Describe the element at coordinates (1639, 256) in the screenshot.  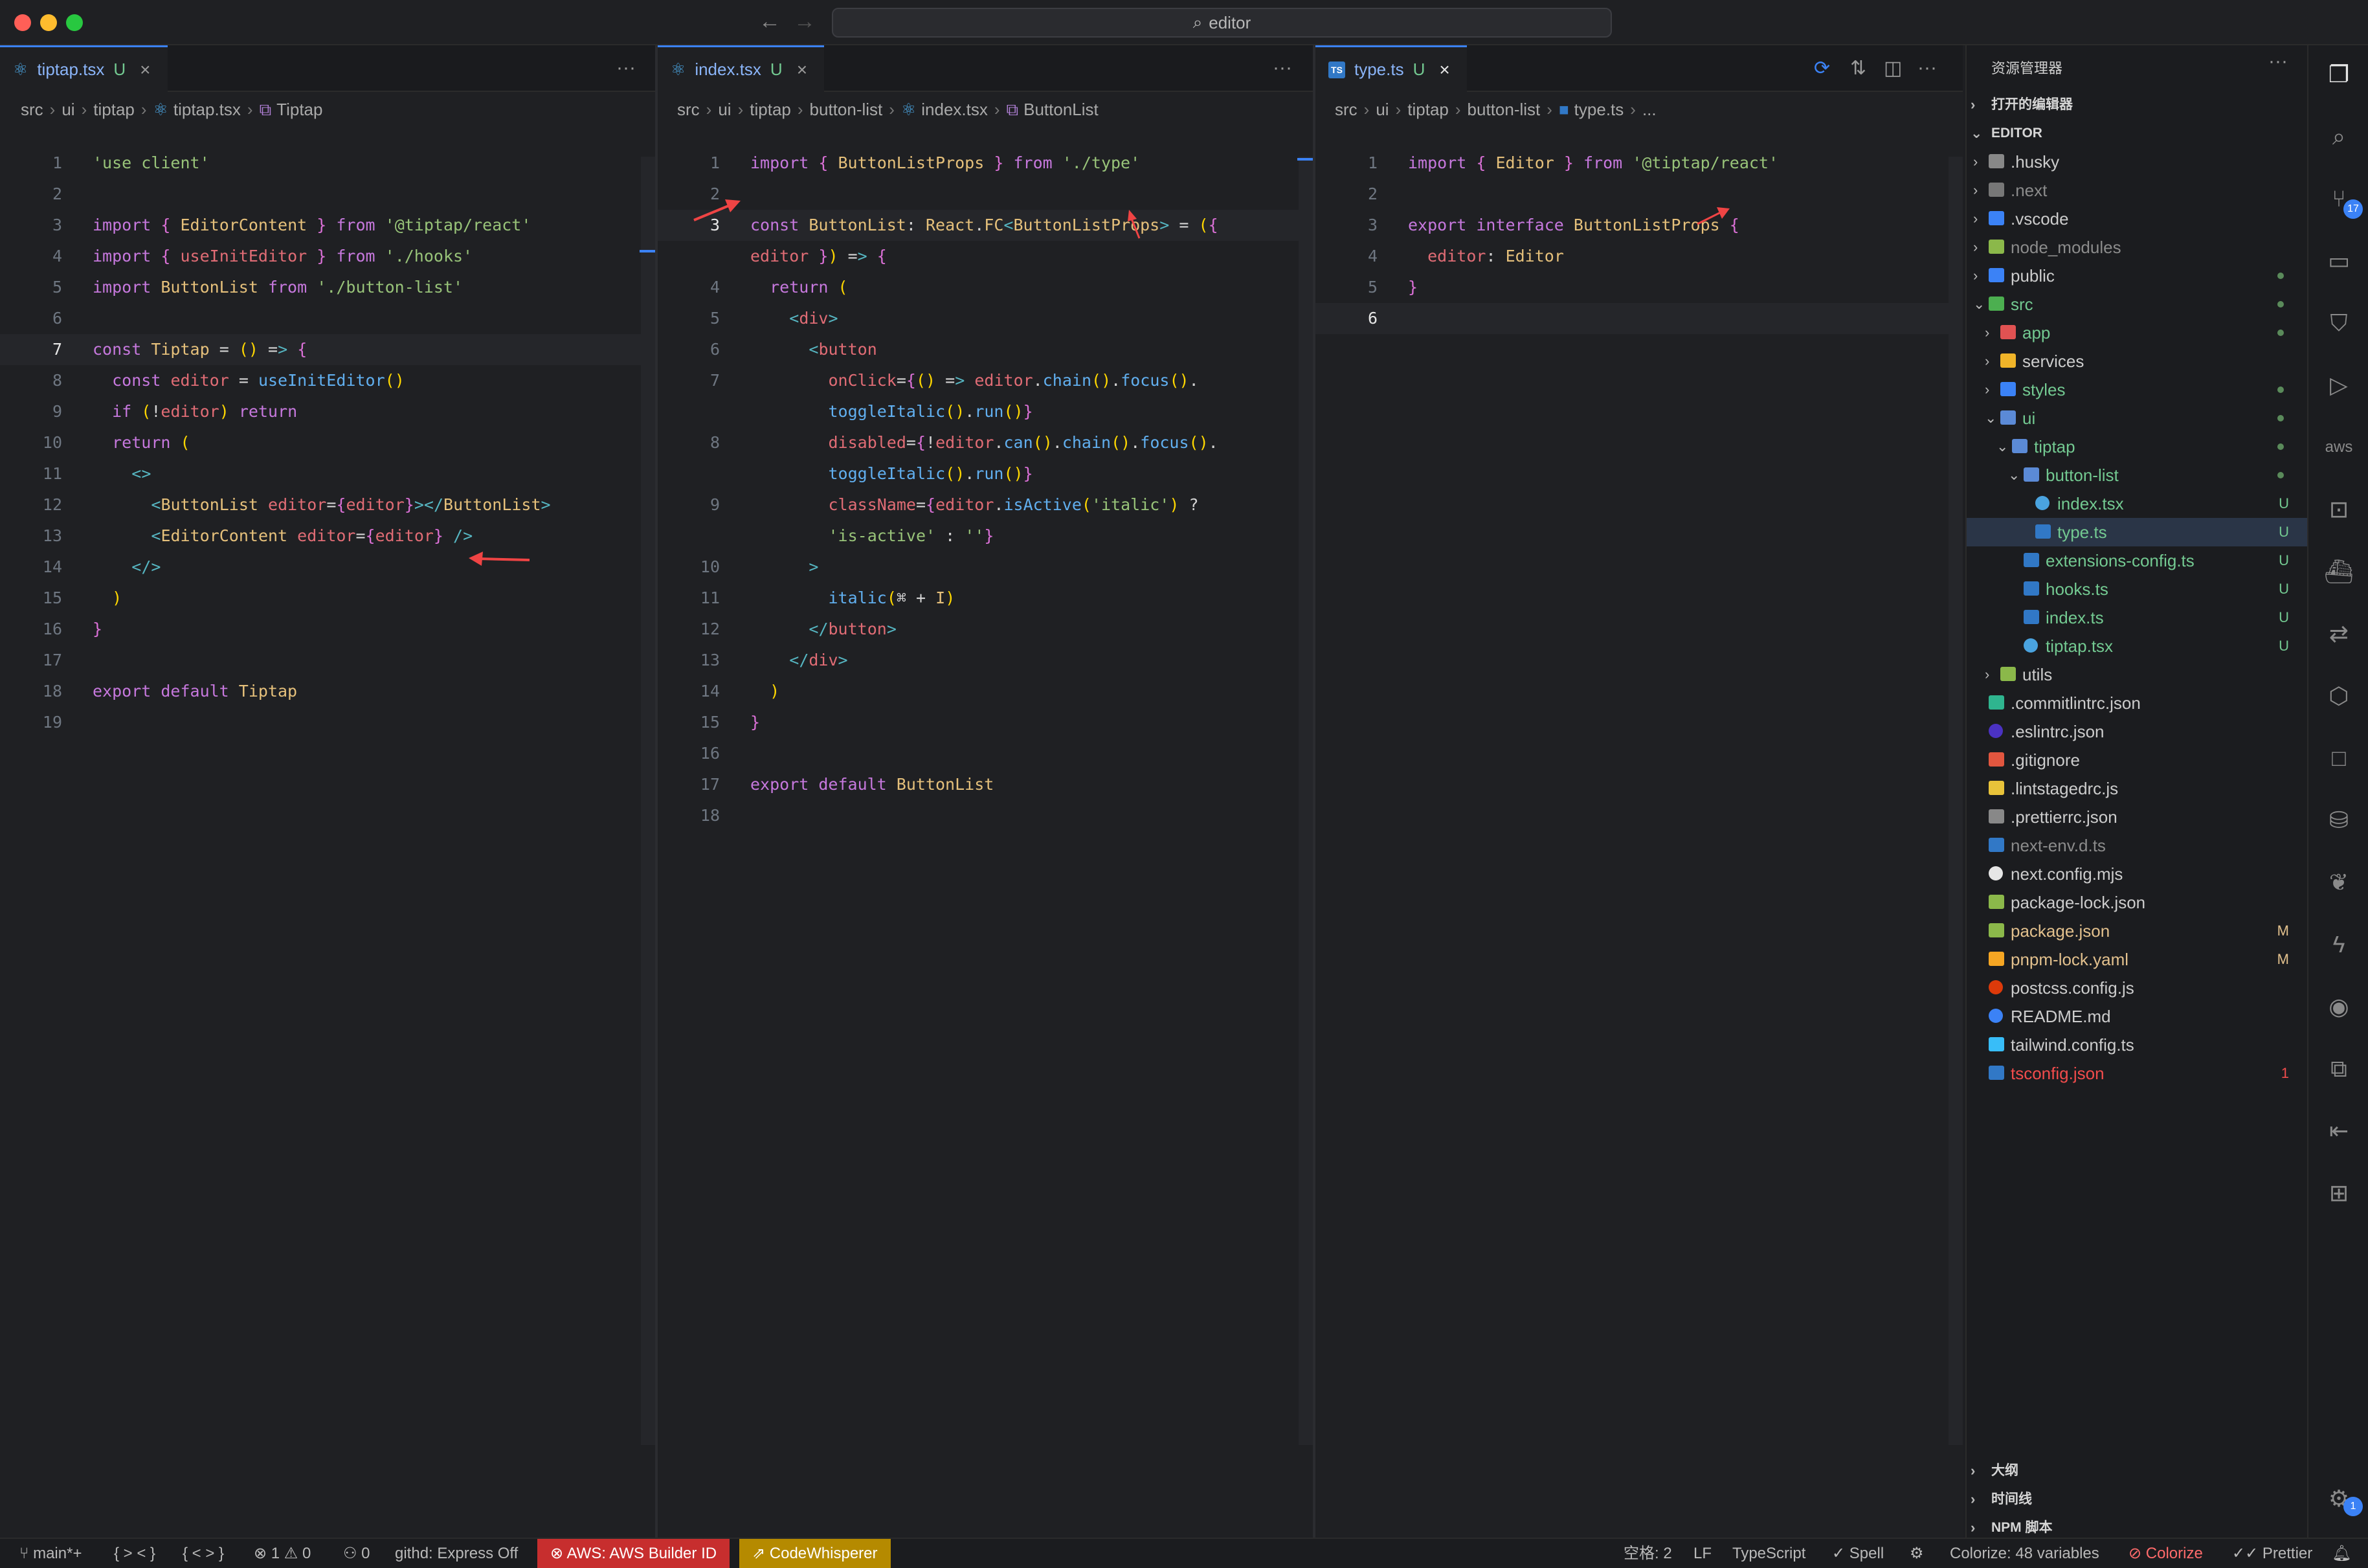
I see `code-line: 4 editor: Editor` at that location.